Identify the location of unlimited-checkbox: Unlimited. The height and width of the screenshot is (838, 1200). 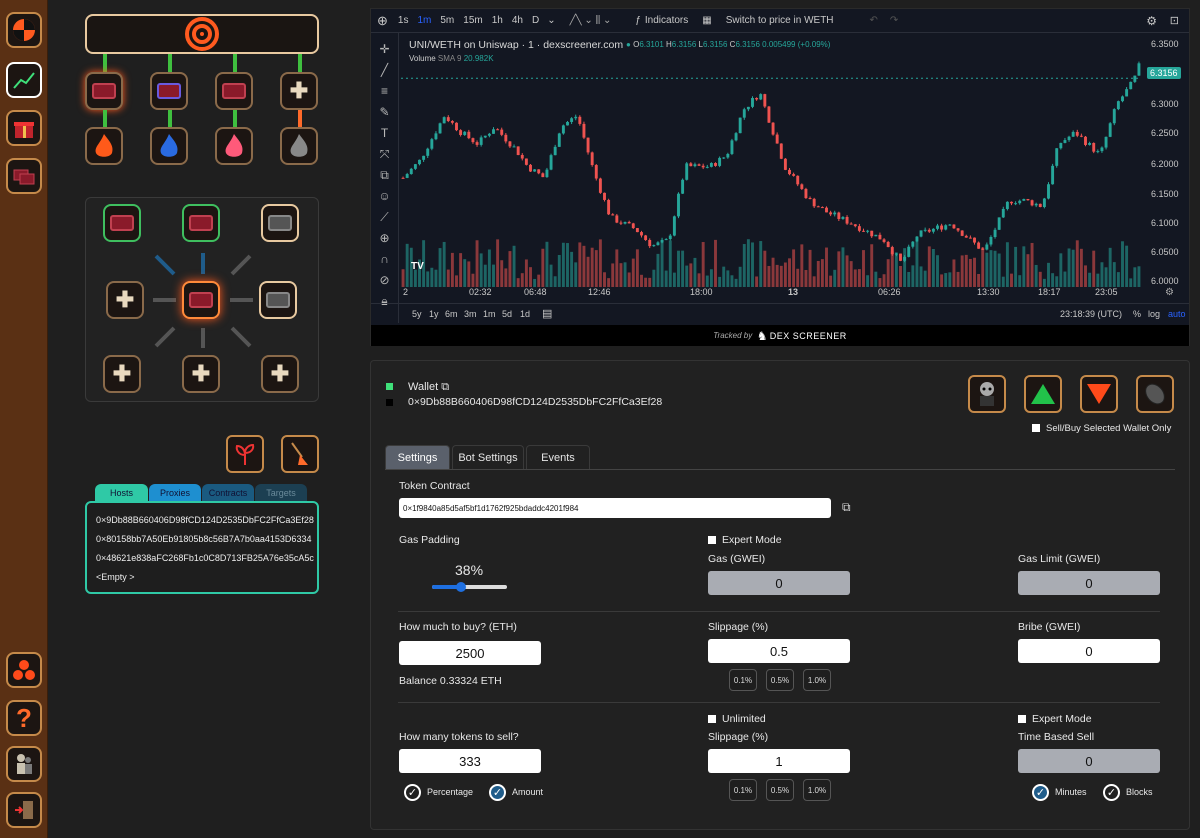
(737, 719).